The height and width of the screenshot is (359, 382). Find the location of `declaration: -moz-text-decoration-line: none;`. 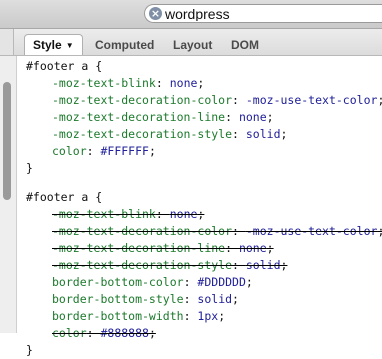

declaration: -moz-text-decoration-line: none; is located at coordinates (204, 117).